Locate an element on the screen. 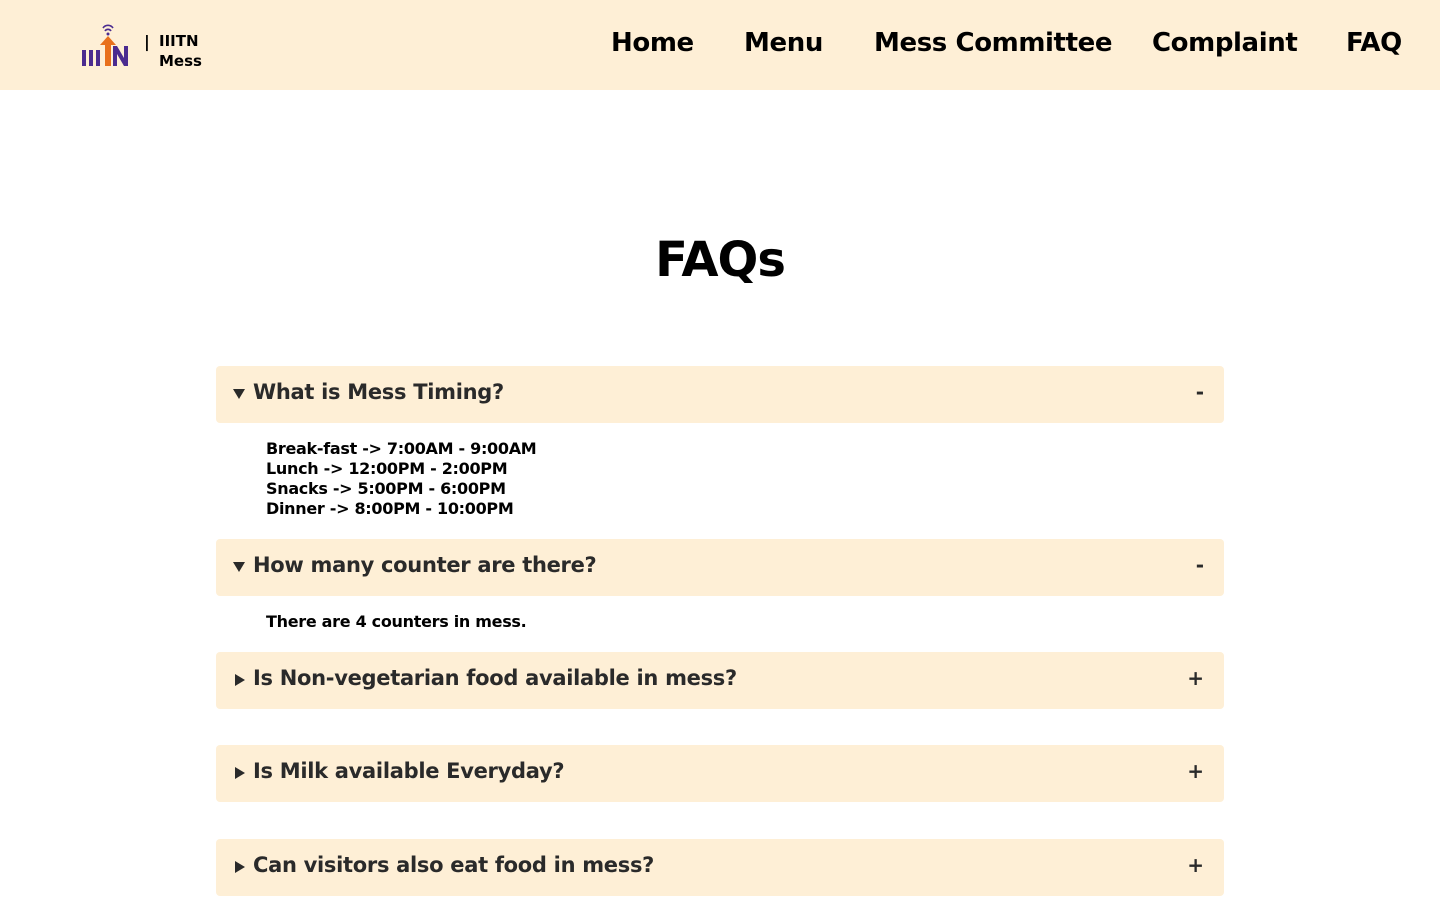 The height and width of the screenshot is (900, 1440). nav-faq-link: FAQ is located at coordinates (1374, 43).